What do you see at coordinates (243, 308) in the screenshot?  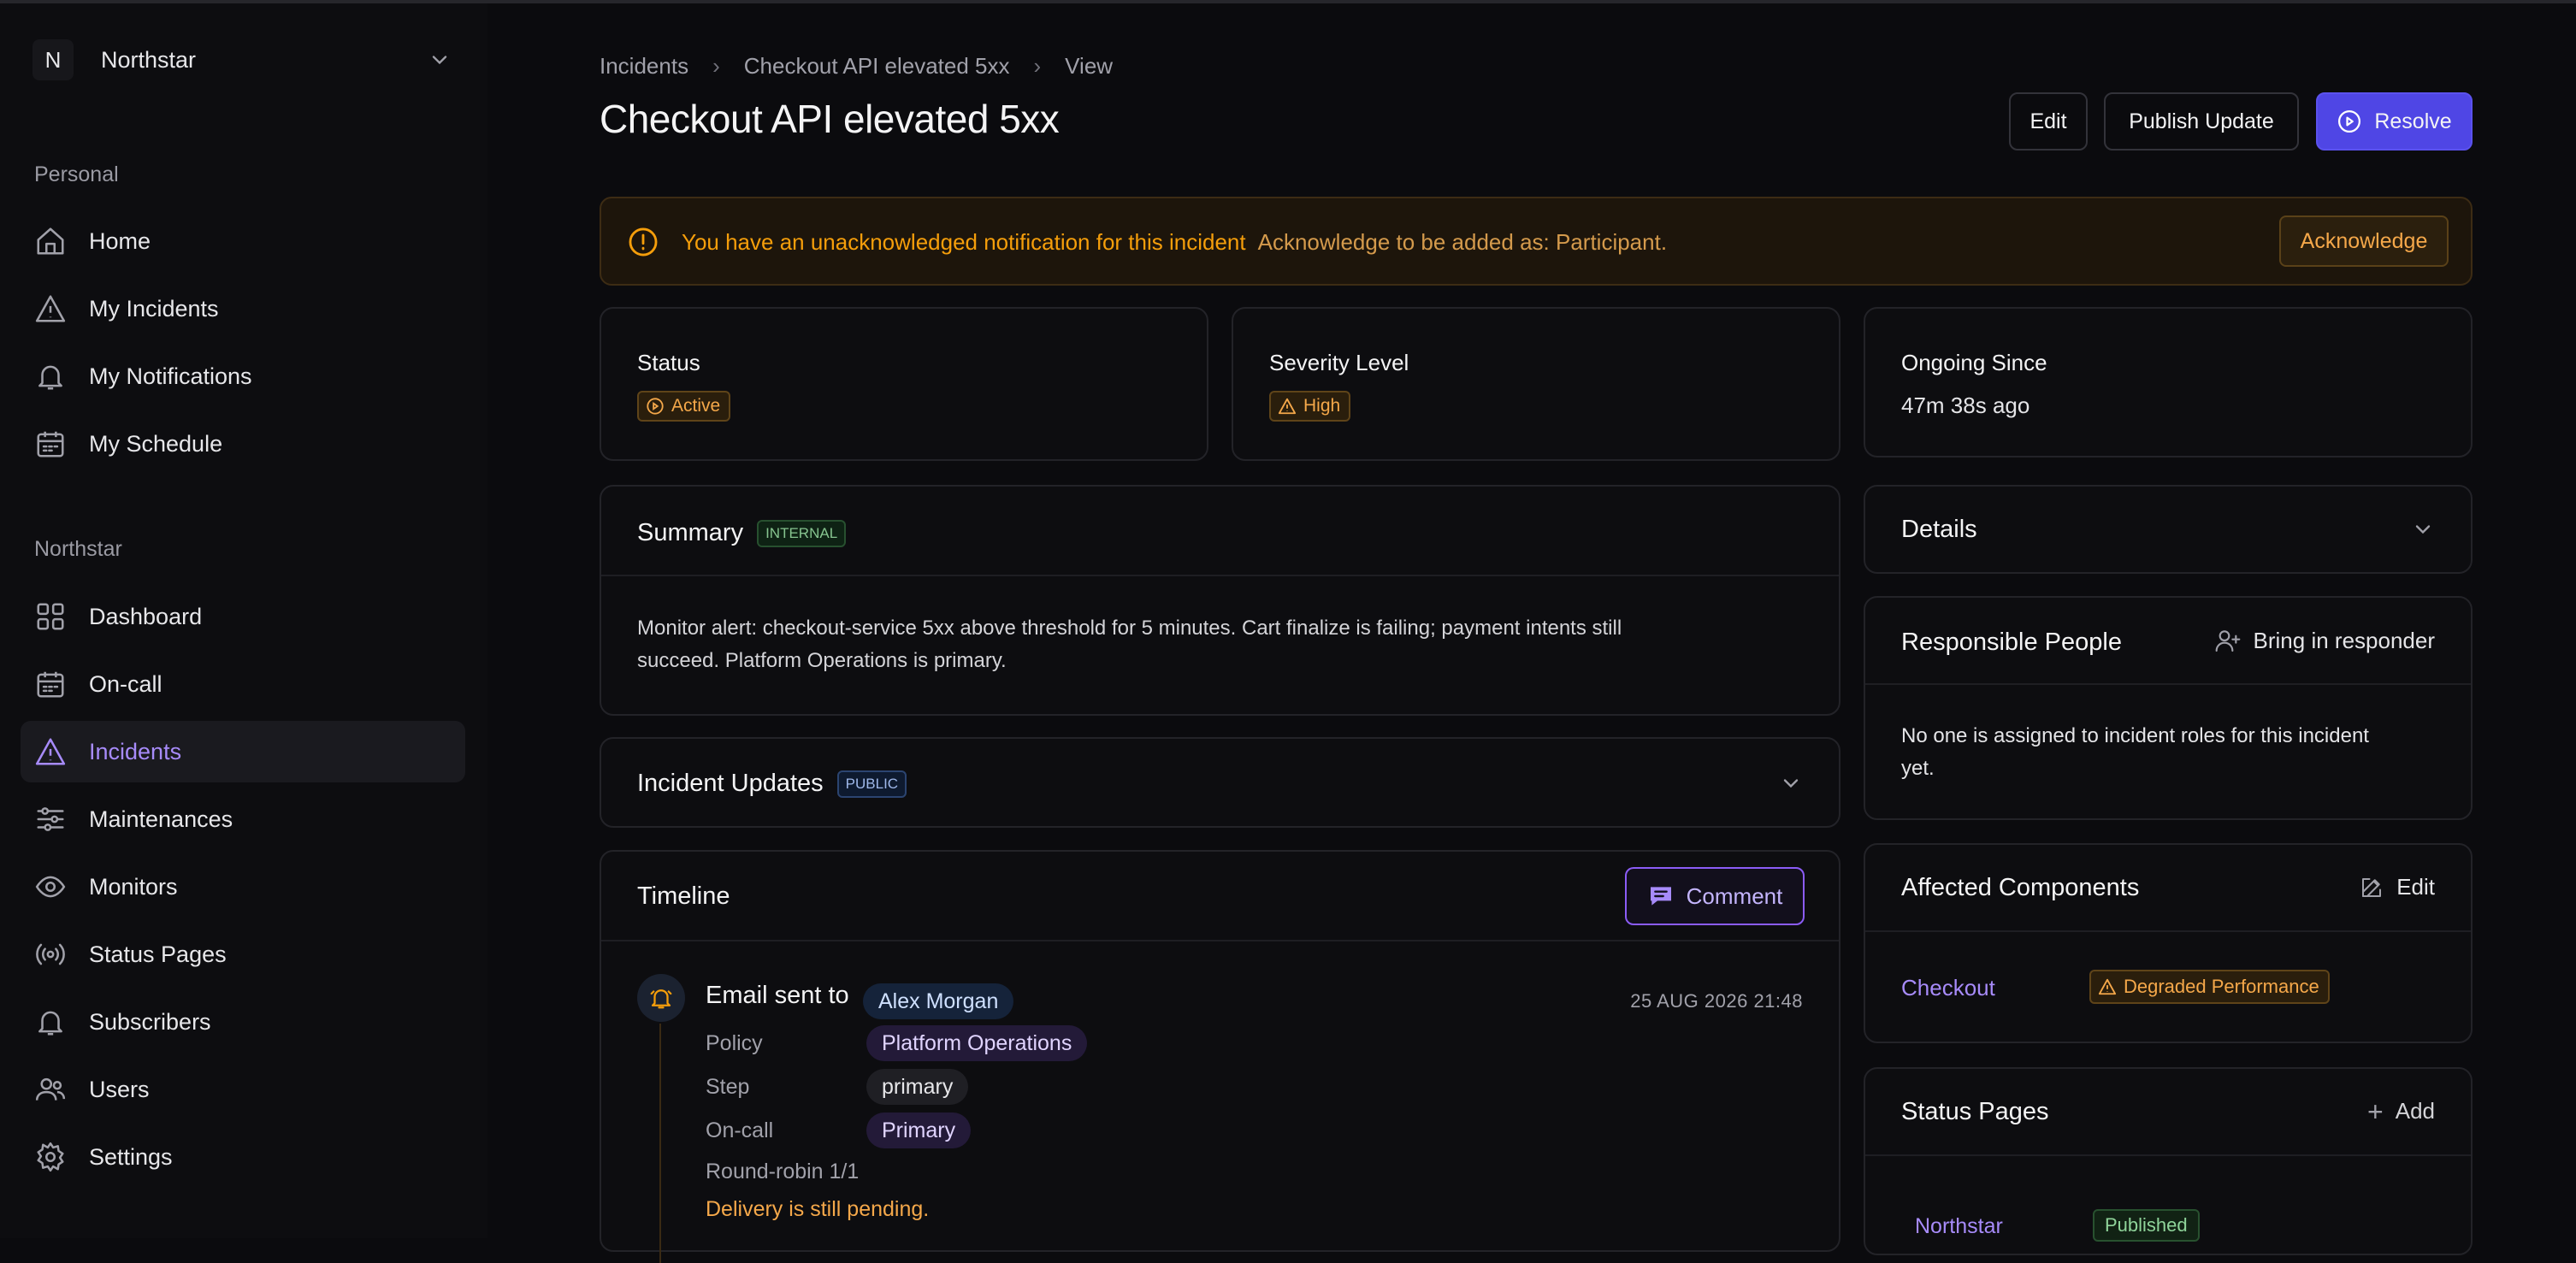 I see `sidebar-item-my-incidents: My Incidents` at bounding box center [243, 308].